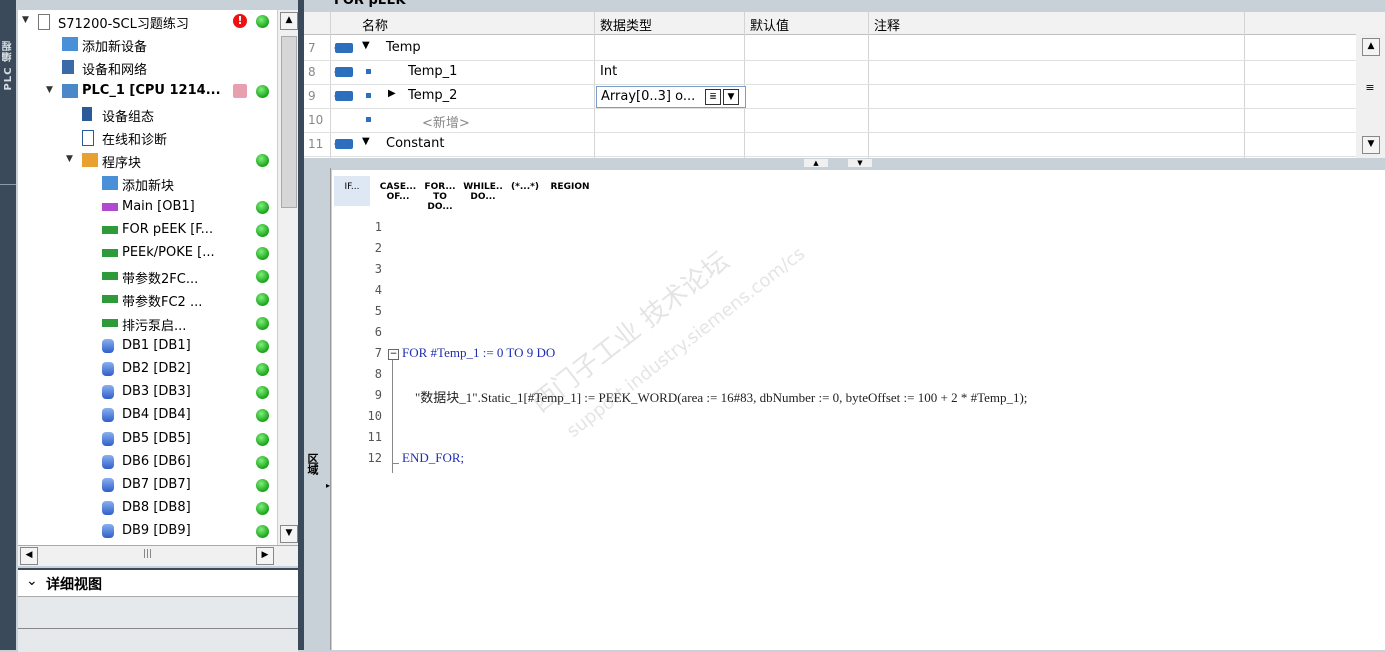 This screenshot has width=1385, height=652. Describe the element at coordinates (834, 144) in the screenshot. I see `interface-row: 11 ▼ Constant` at that location.